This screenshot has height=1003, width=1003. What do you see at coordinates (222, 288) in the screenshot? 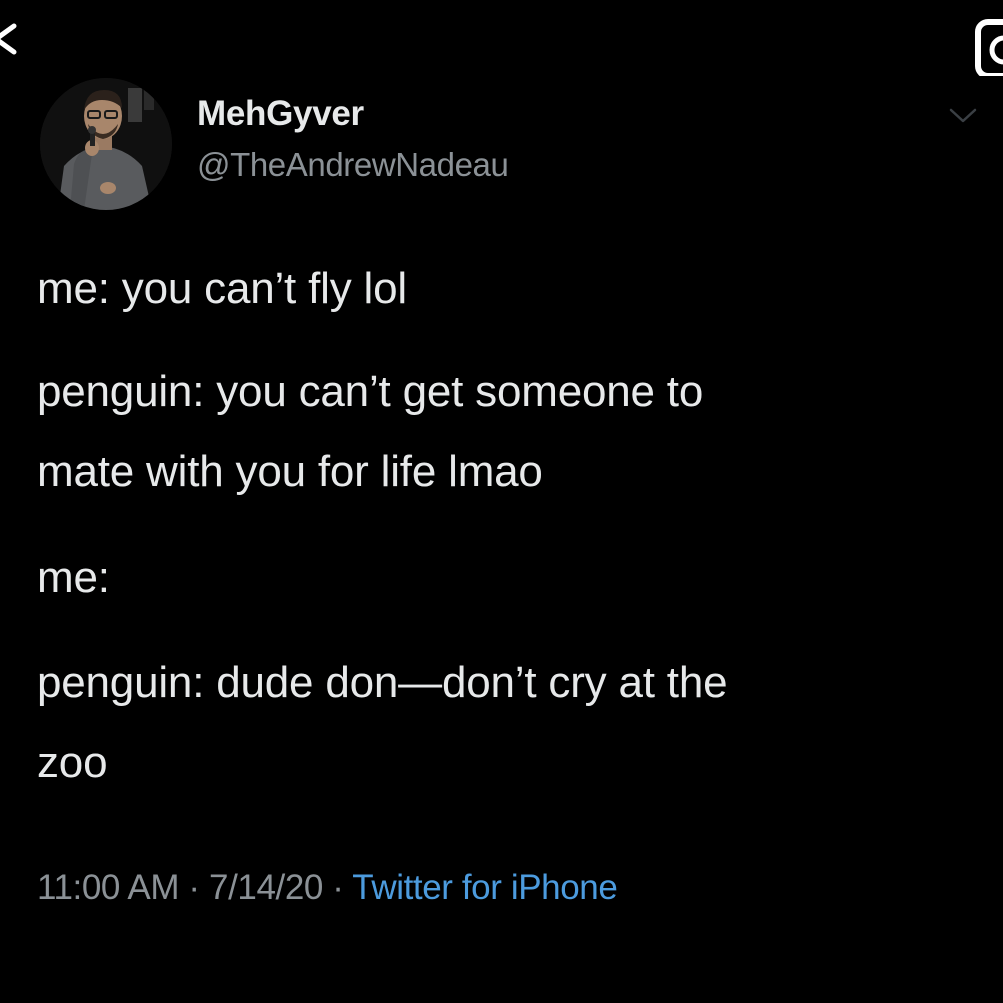
I see `tweet-text-line: me: you can’t fly lol` at bounding box center [222, 288].